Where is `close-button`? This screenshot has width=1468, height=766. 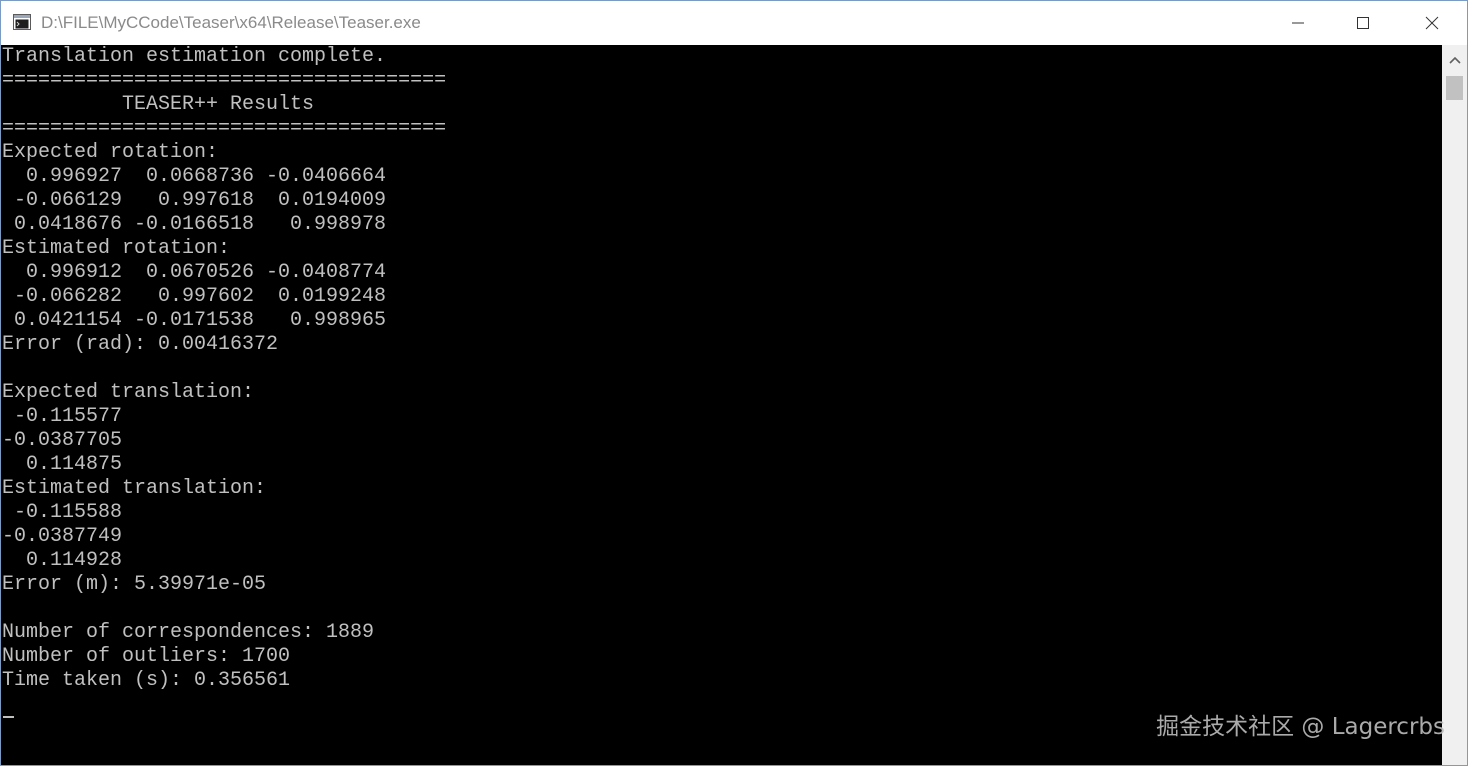
close-button is located at coordinates (1432, 23).